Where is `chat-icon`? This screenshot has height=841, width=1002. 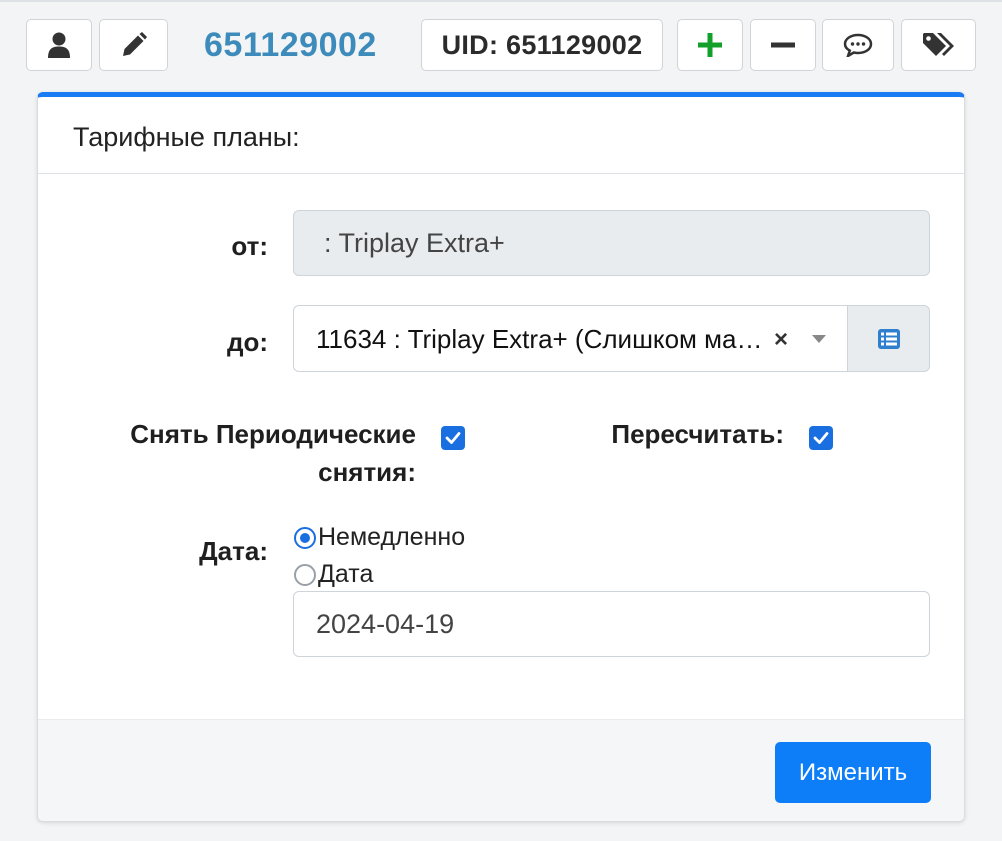 chat-icon is located at coordinates (858, 45).